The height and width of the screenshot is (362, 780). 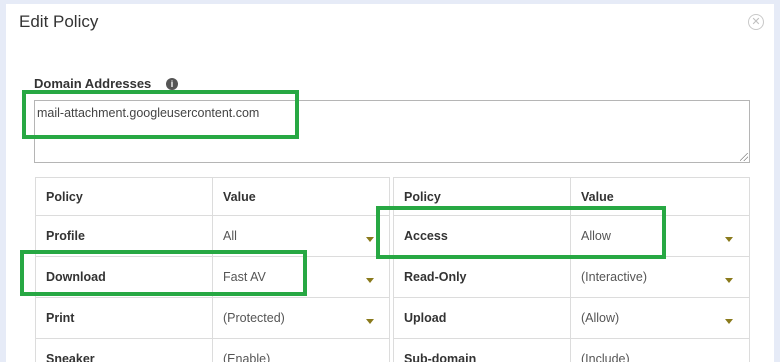 I want to click on policy-value: (Allow), so click(x=600, y=318).